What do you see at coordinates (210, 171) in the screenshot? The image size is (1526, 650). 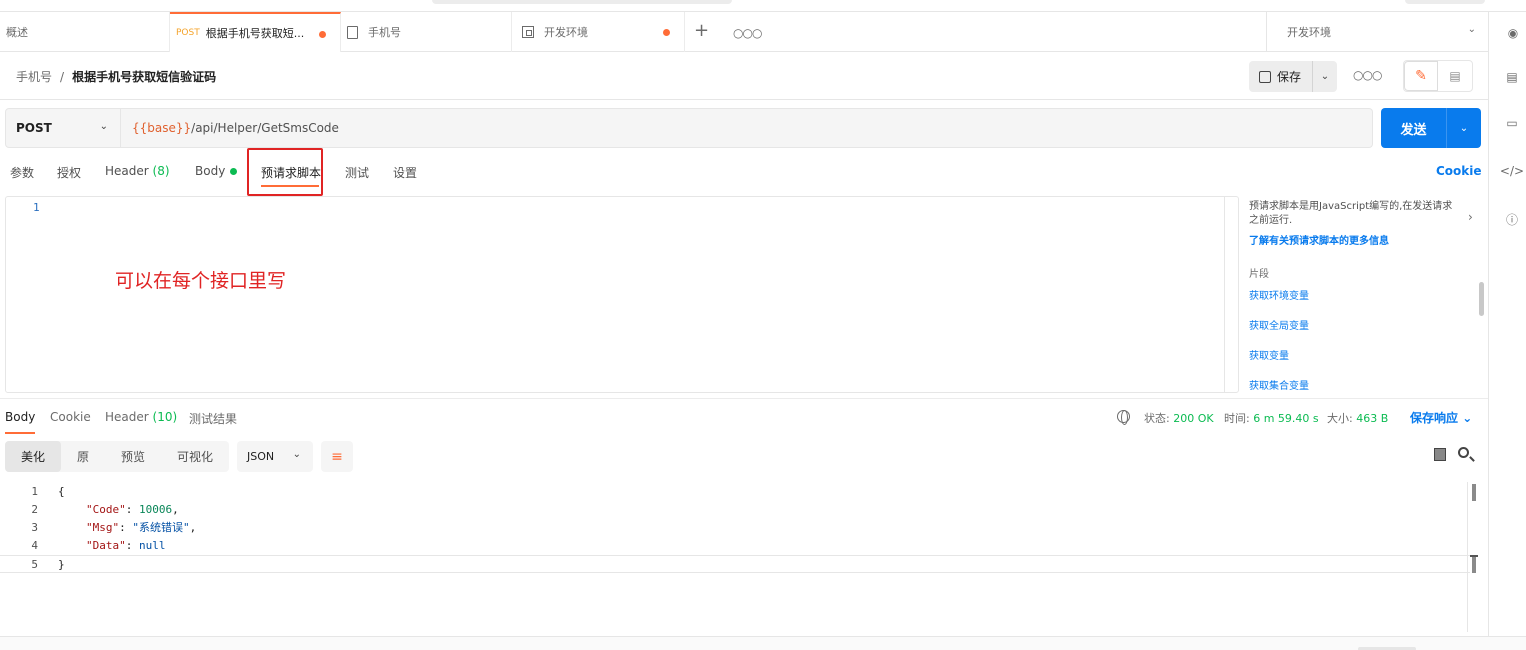 I see `tab-body-label: Body` at bounding box center [210, 171].